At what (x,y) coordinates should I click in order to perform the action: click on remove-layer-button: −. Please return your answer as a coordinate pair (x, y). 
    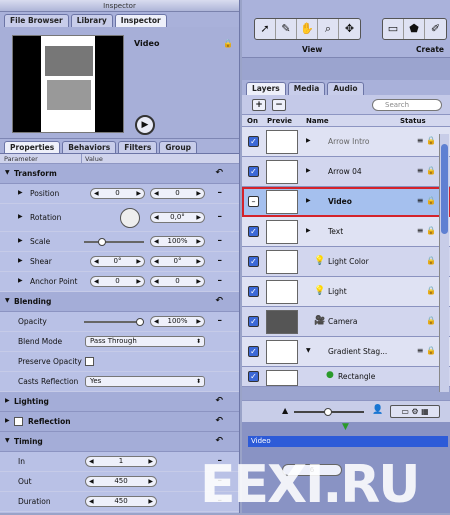
    Looking at the image, I should click on (279, 105).